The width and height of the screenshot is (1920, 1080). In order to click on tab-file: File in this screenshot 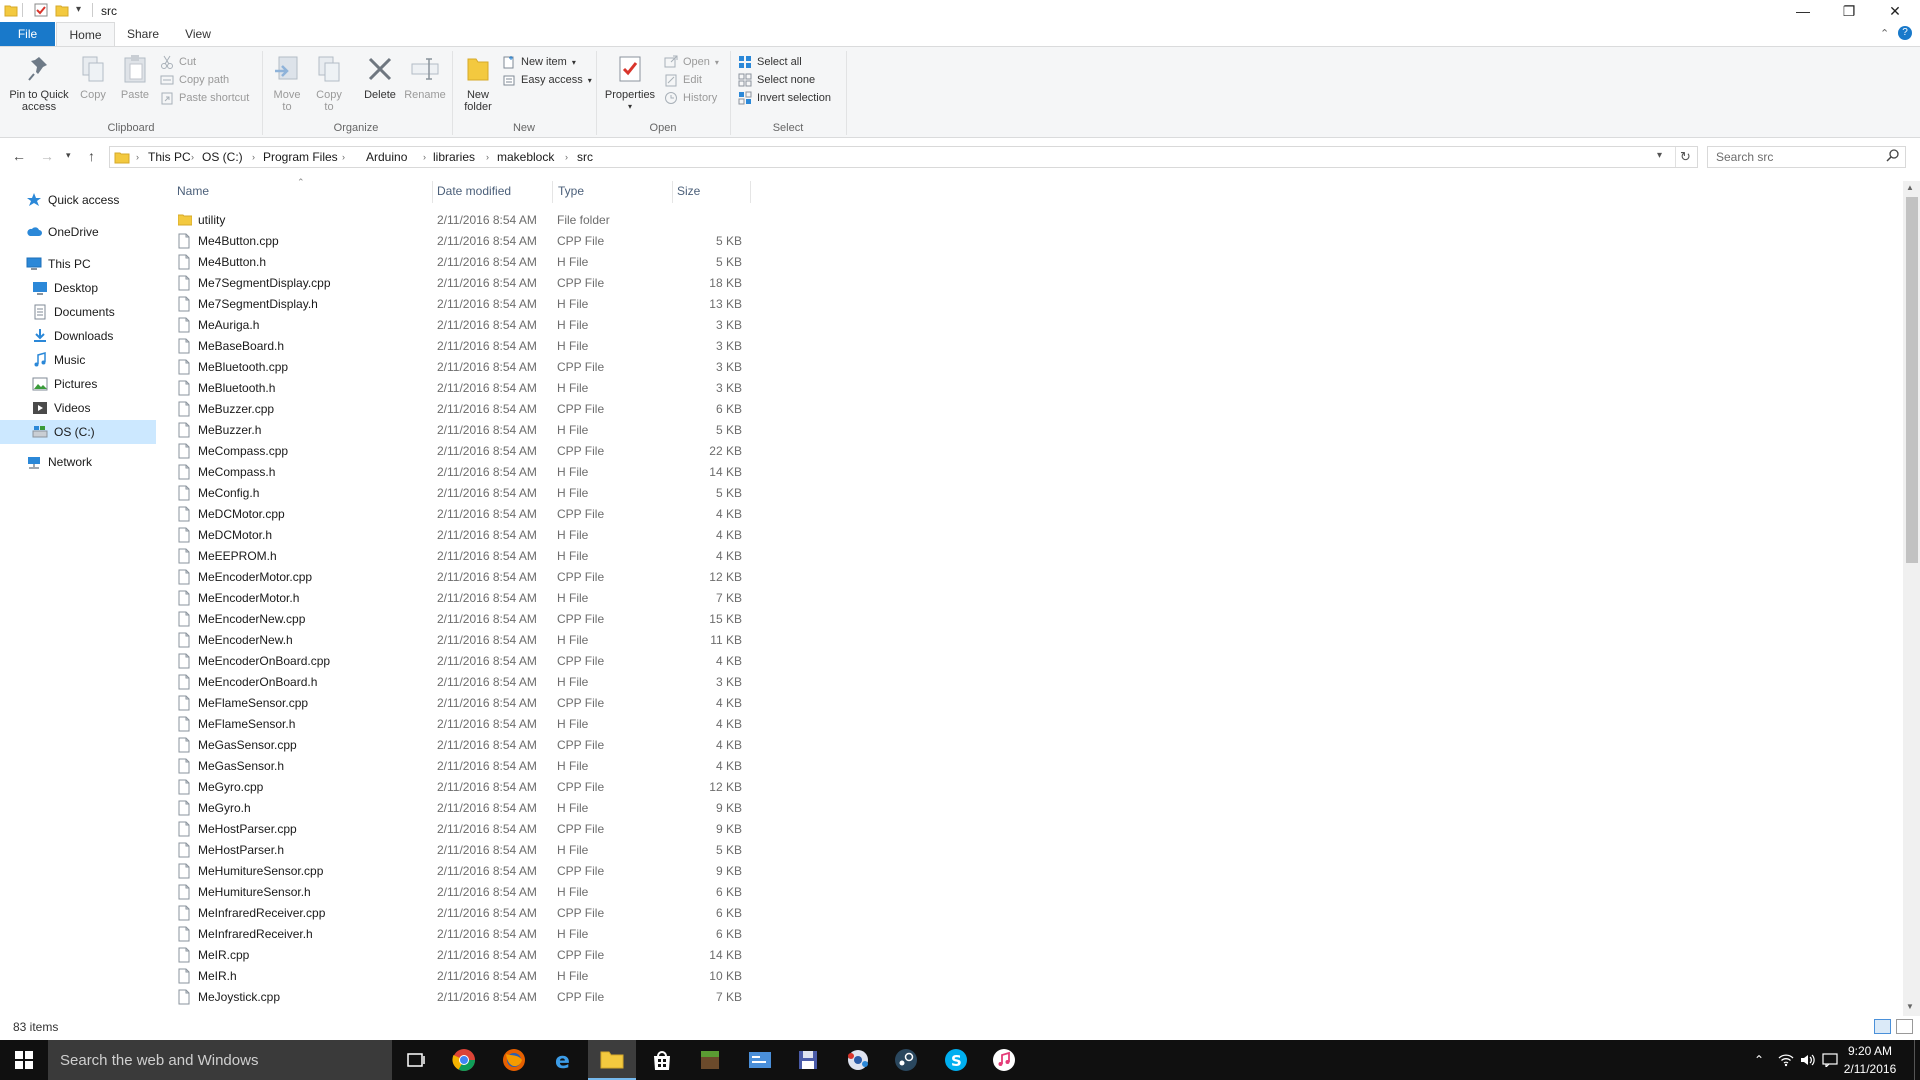, I will do `click(27, 34)`.